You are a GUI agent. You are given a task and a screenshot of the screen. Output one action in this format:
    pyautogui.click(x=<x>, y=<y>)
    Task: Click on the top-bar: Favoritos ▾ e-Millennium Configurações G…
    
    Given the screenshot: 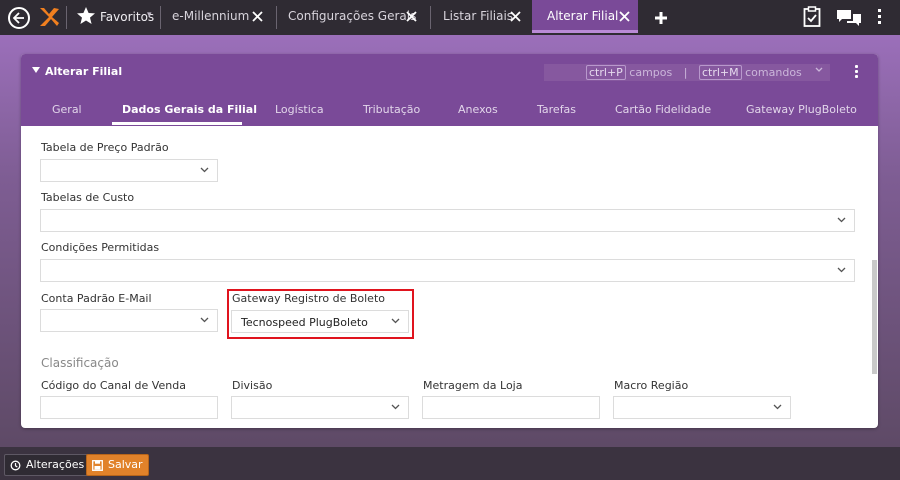 What is the action you would take?
    pyautogui.click(x=450, y=17)
    